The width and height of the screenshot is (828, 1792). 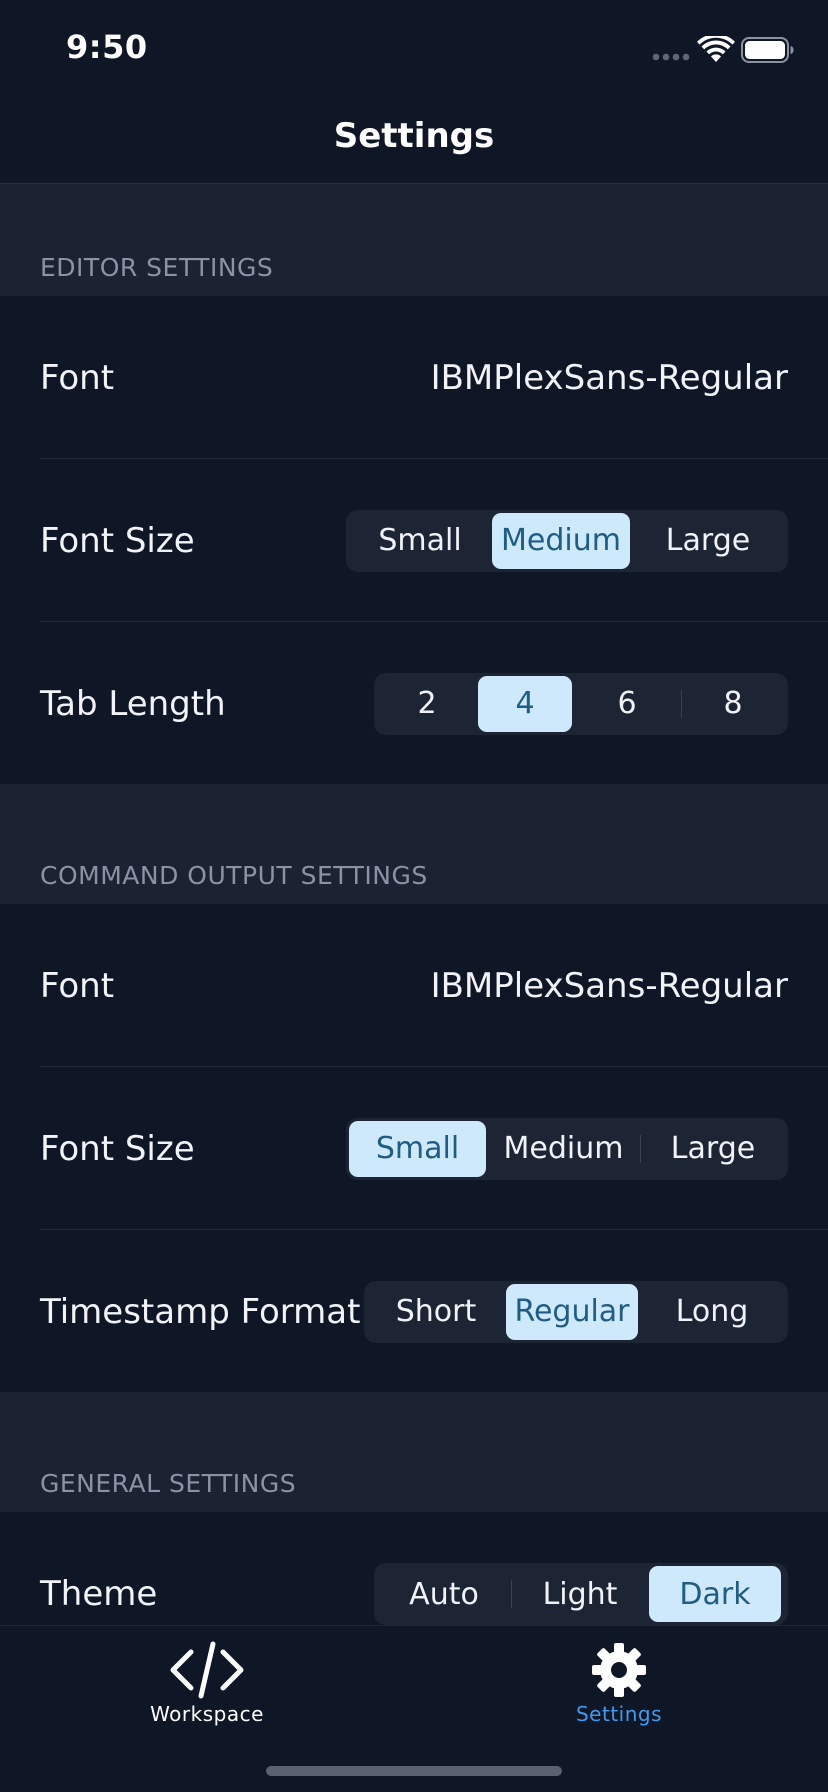 What do you see at coordinates (712, 1312) in the screenshot?
I see `segment-long: Long` at bounding box center [712, 1312].